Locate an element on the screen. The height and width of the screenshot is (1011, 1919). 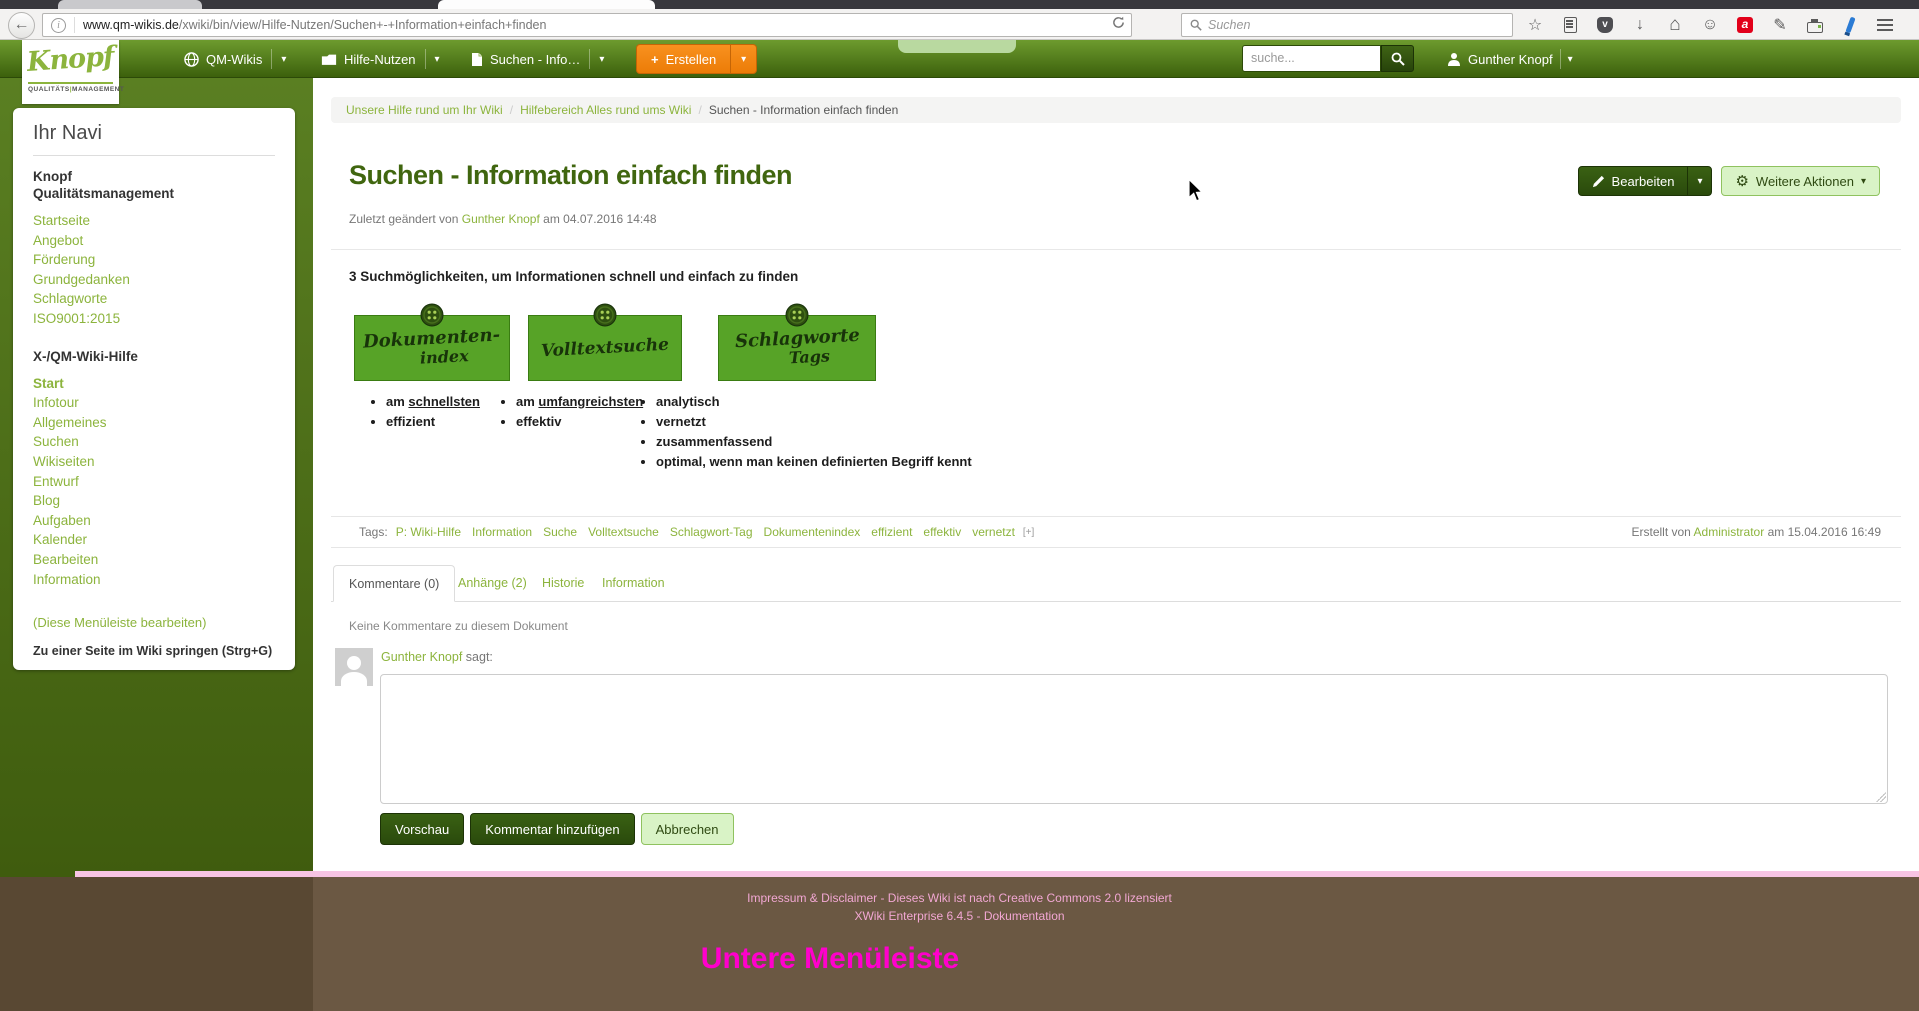
sidebar-item: Bearbeiten is located at coordinates (154, 560).